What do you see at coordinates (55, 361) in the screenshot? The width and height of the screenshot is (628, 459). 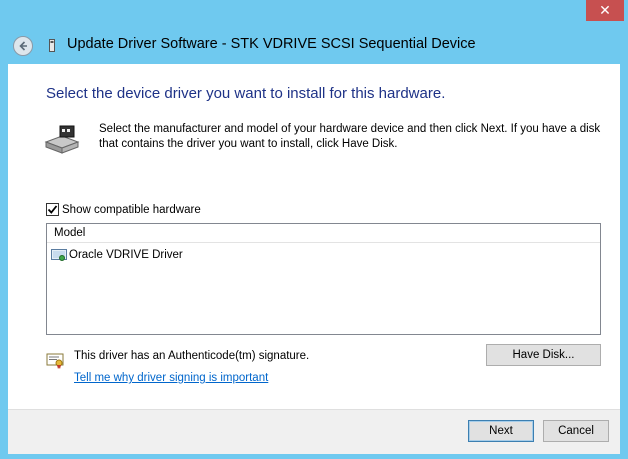 I see `certificate-icon` at bounding box center [55, 361].